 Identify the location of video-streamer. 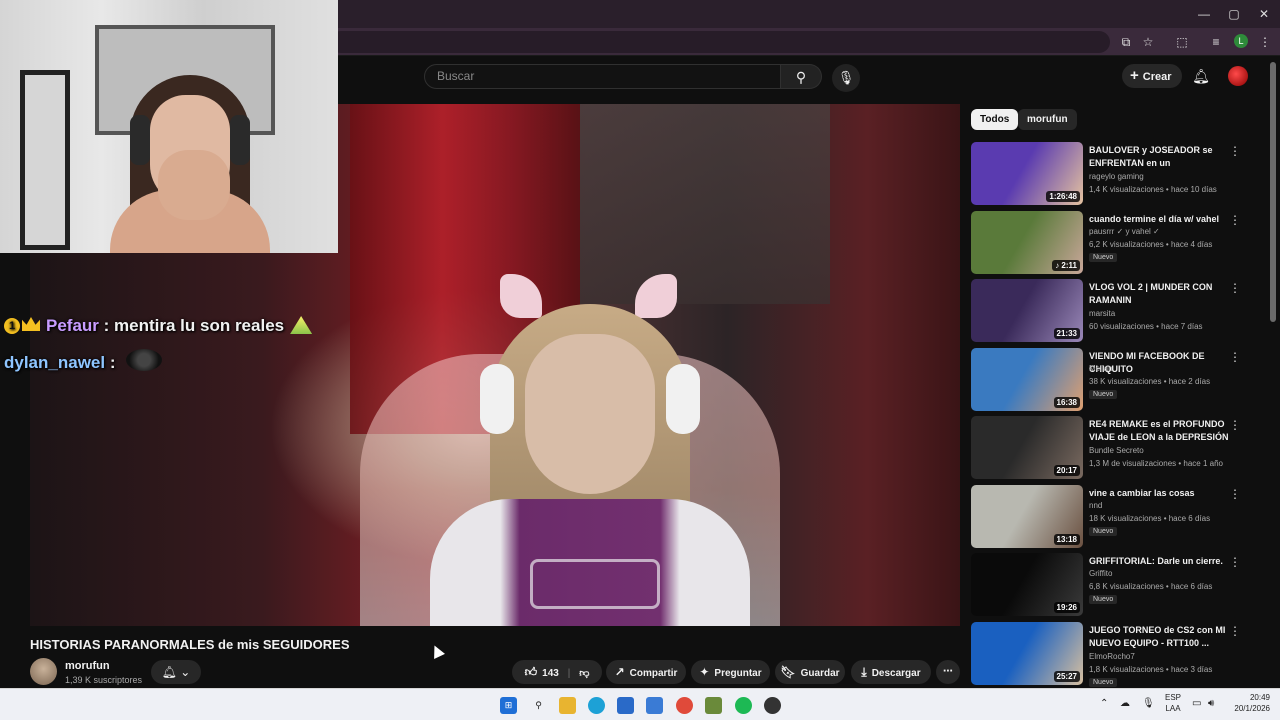
(590, 450).